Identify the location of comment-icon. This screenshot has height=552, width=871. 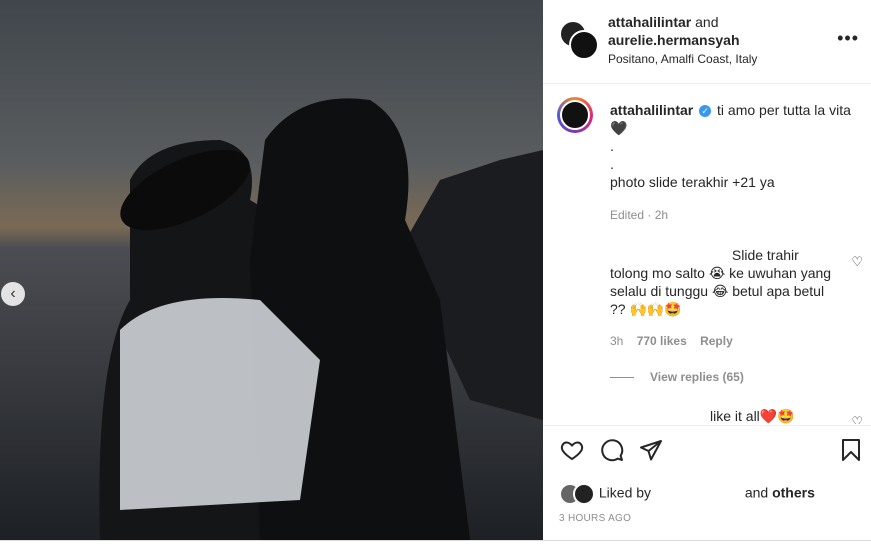
(612, 450).